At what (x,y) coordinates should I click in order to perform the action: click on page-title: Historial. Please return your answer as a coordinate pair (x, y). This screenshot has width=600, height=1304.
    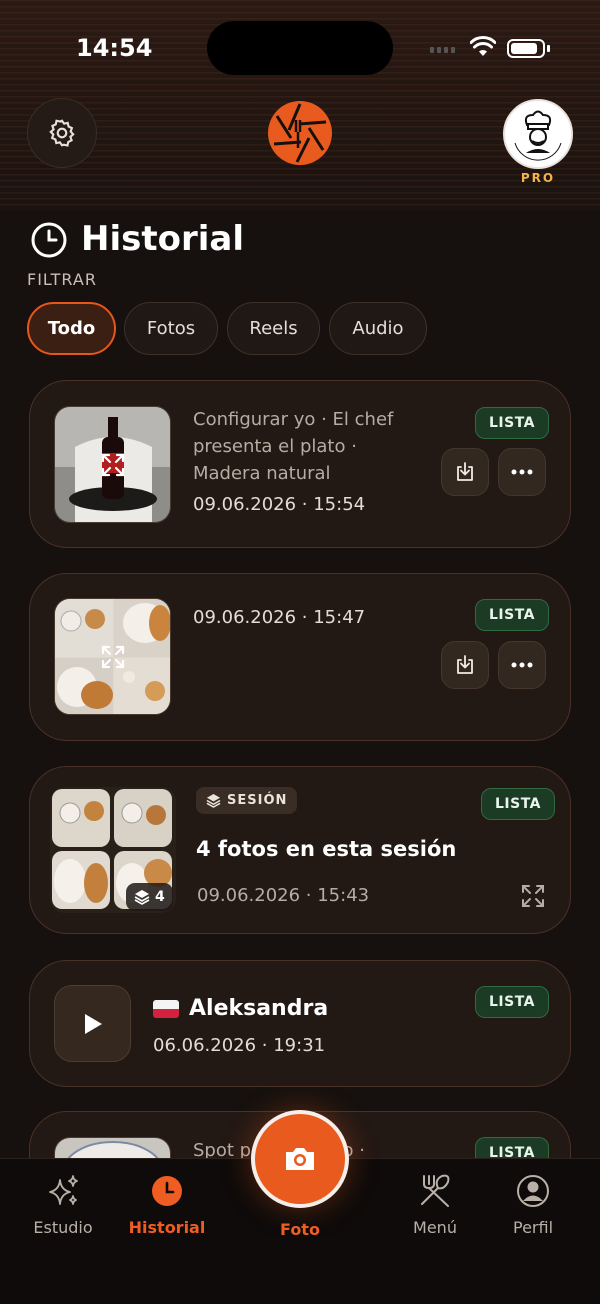
    Looking at the image, I should click on (162, 239).